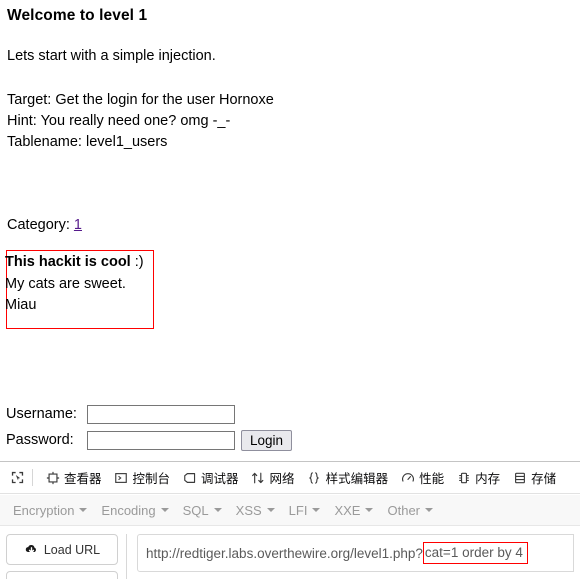 The image size is (580, 579). I want to click on tab-performance: 性能, so click(422, 478).